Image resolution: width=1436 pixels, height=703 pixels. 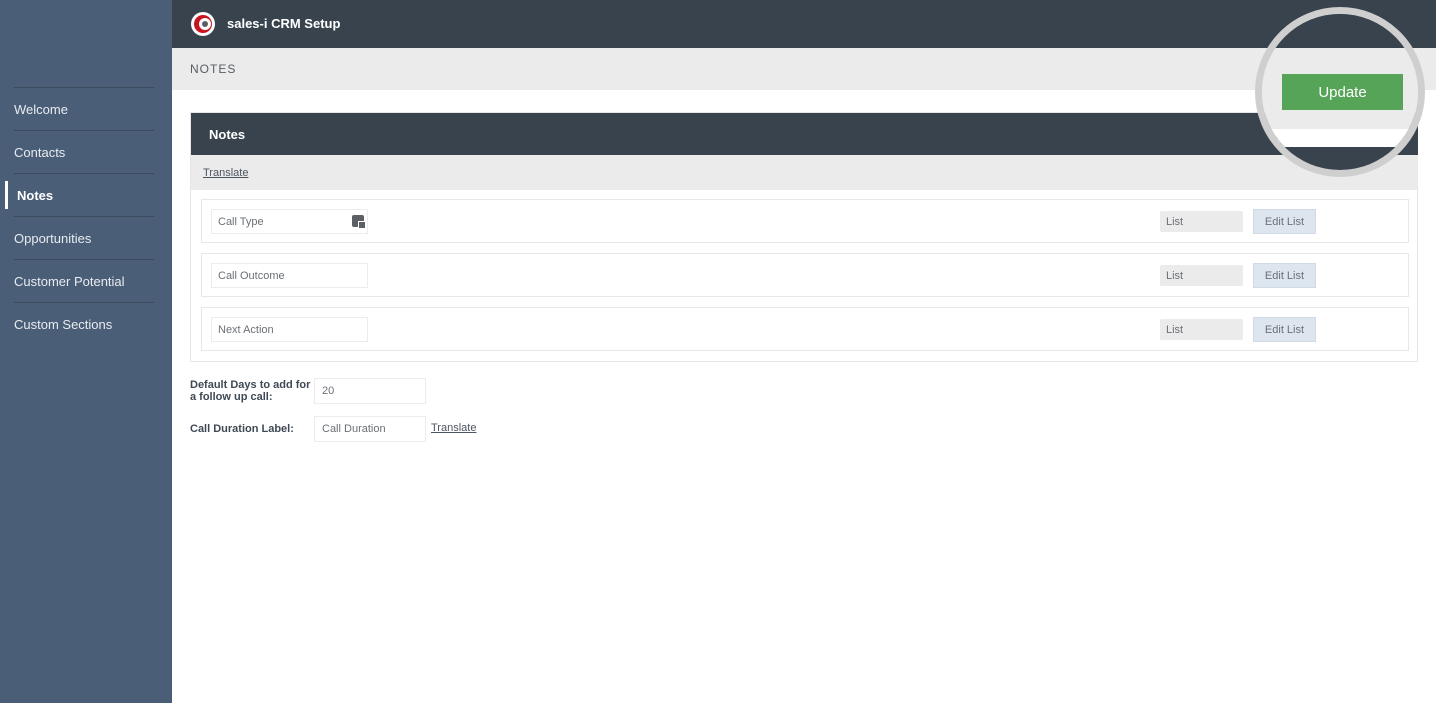 I want to click on call-duration-input: Call Duration, so click(x=370, y=429).